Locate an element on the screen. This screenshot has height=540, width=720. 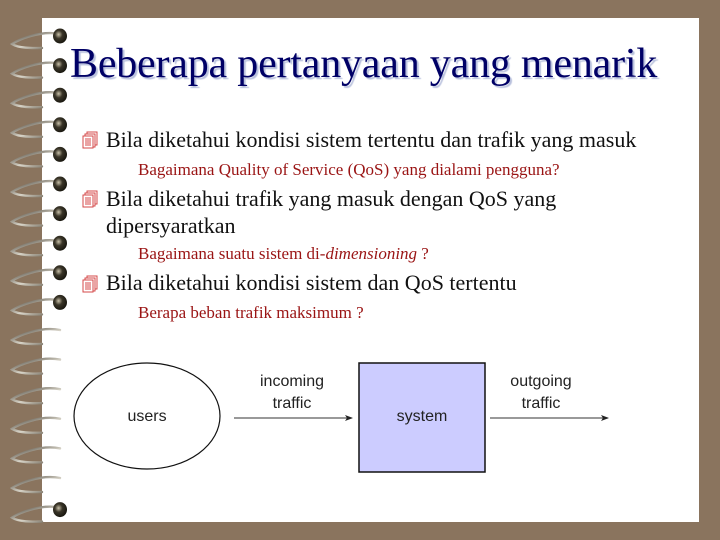
incoming-label-line1: incoming is located at coordinates (292, 381).